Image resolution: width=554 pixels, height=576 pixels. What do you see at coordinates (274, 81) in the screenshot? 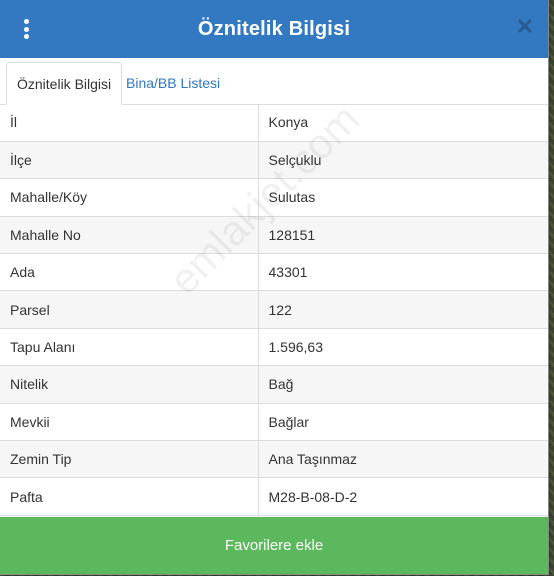
I see `tab-bar: Öznitelik Bilgisi Bina/BB Listesi` at bounding box center [274, 81].